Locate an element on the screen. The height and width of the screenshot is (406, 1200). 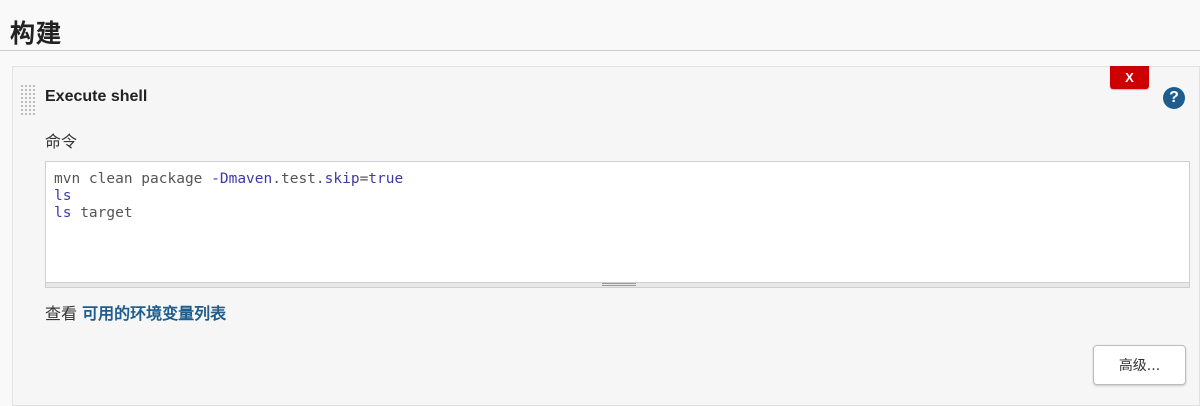
delete-step-button: X is located at coordinates (1129, 77).